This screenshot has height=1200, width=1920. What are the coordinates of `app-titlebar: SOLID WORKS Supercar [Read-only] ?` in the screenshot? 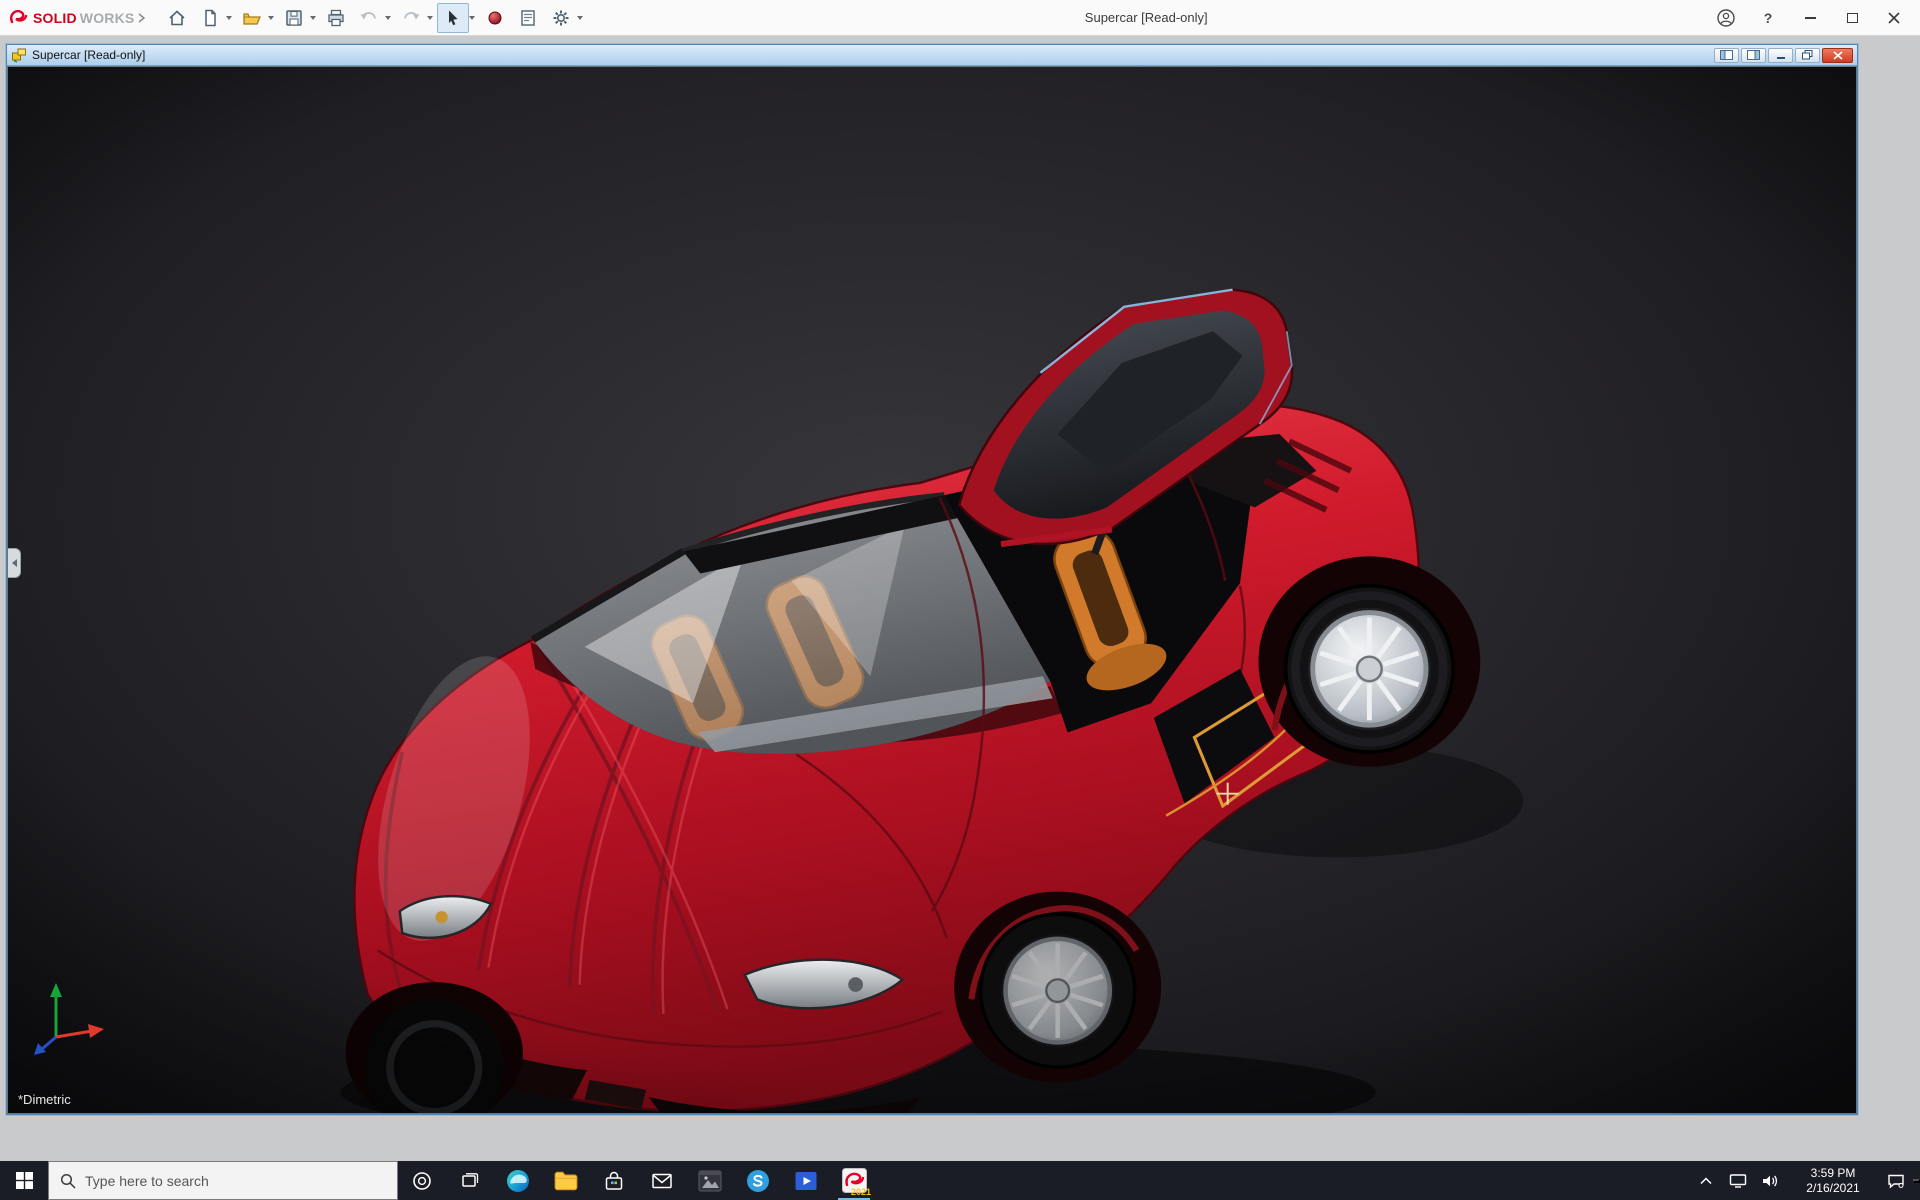 It's located at (960, 18).